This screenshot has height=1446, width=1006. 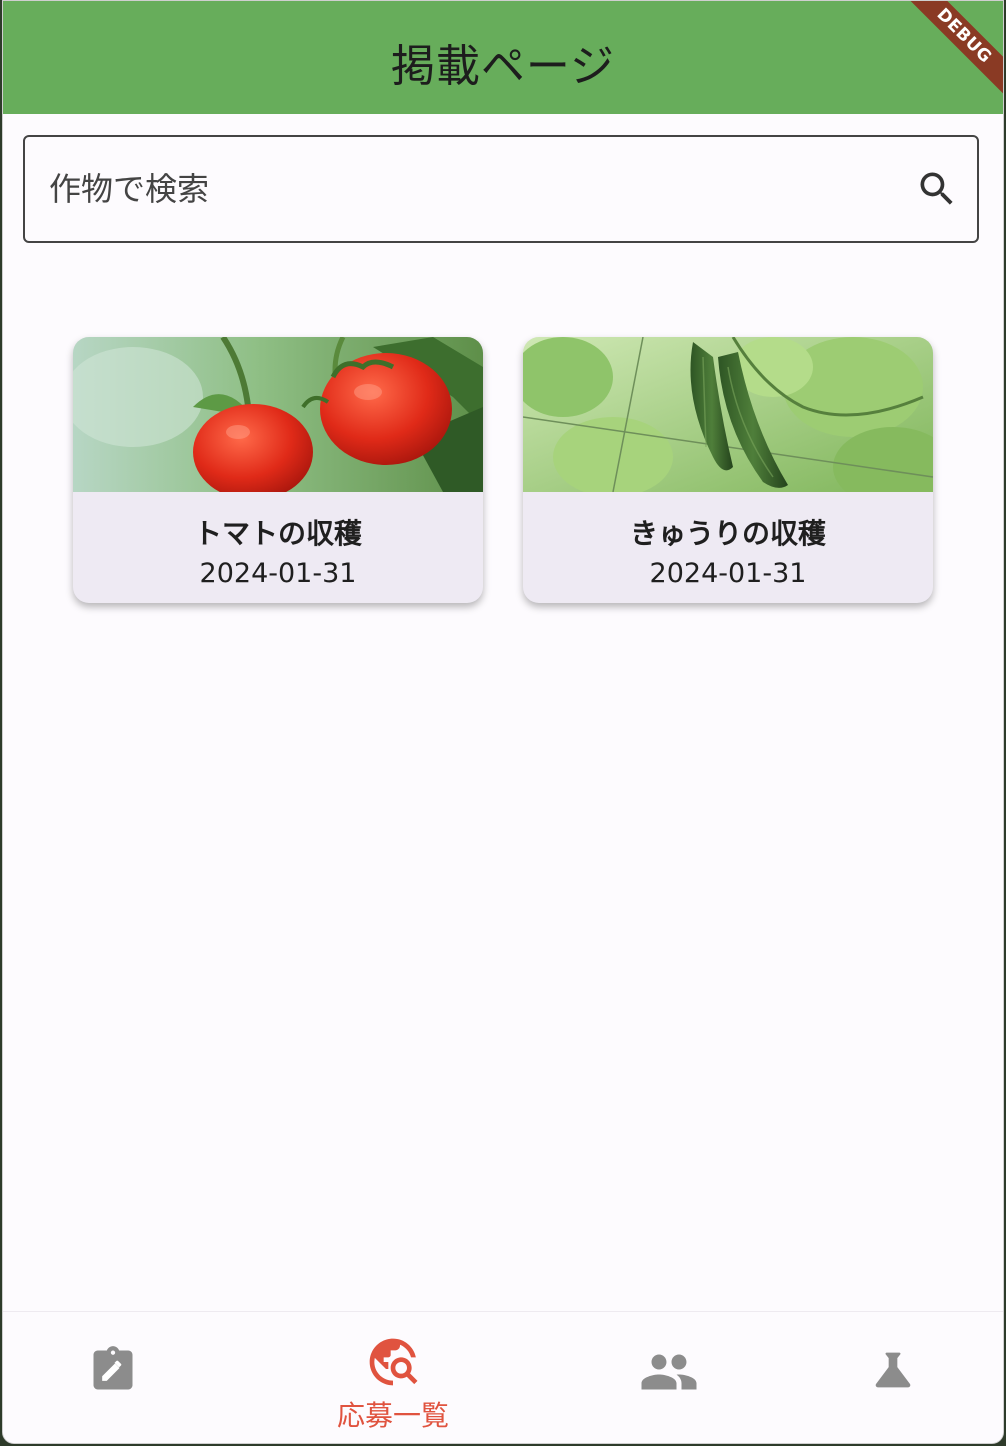 What do you see at coordinates (470, 189) in the screenshot?
I see `search-input` at bounding box center [470, 189].